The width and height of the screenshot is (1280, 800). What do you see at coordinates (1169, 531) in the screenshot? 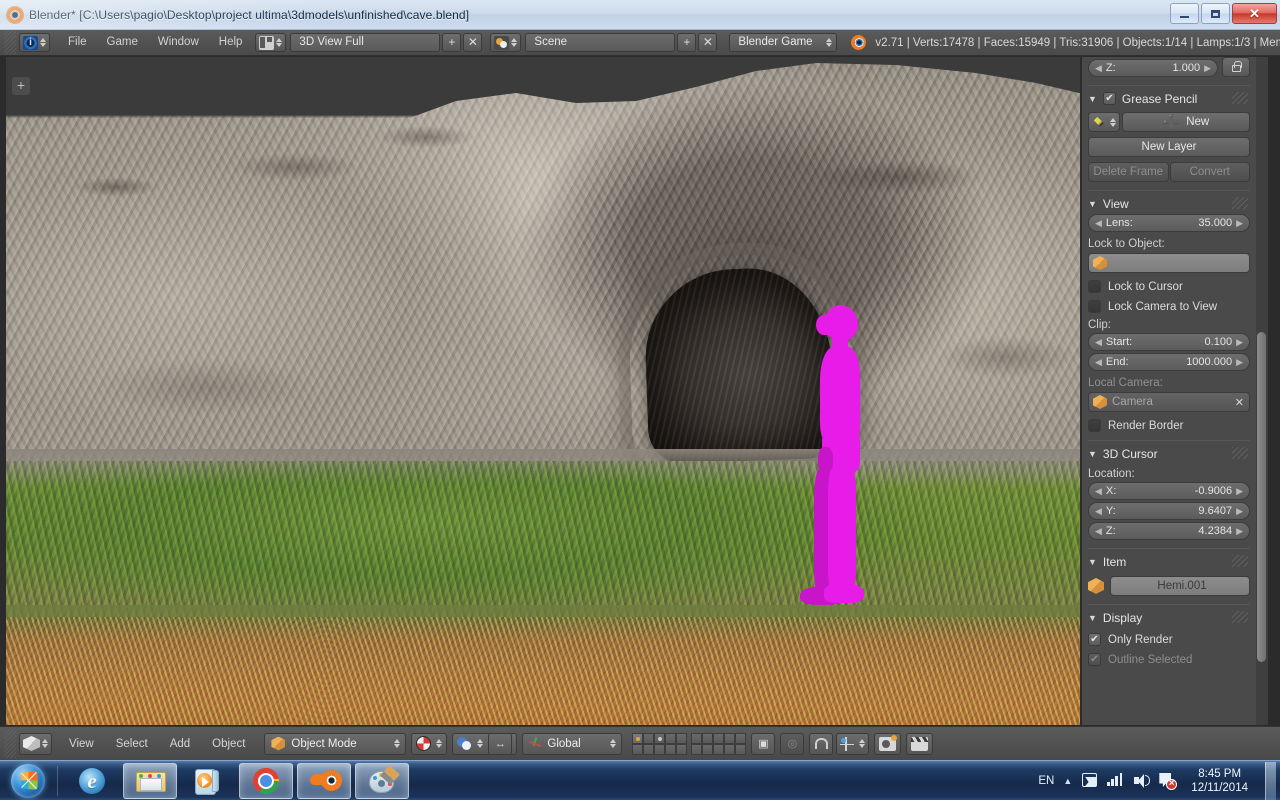
I see `cursor-z-field: ◀ Z: 4.2384 ▶` at bounding box center [1169, 531].